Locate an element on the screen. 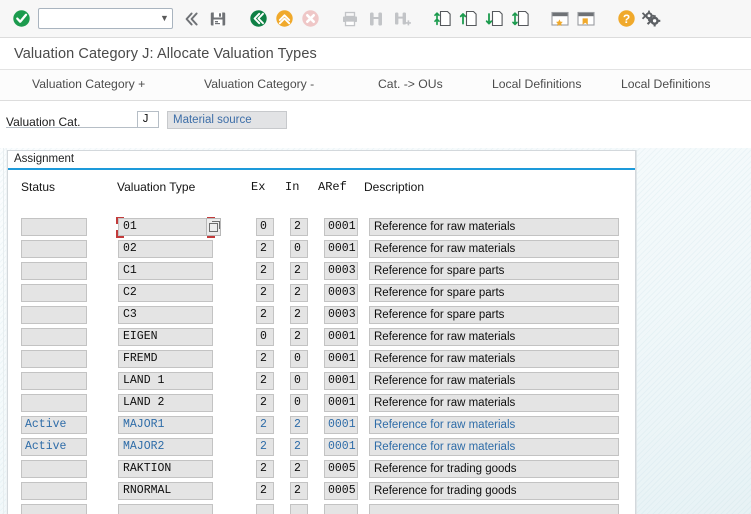 Image resolution: width=751 pixels, height=514 pixels. first-page-icon is located at coordinates (442, 19).